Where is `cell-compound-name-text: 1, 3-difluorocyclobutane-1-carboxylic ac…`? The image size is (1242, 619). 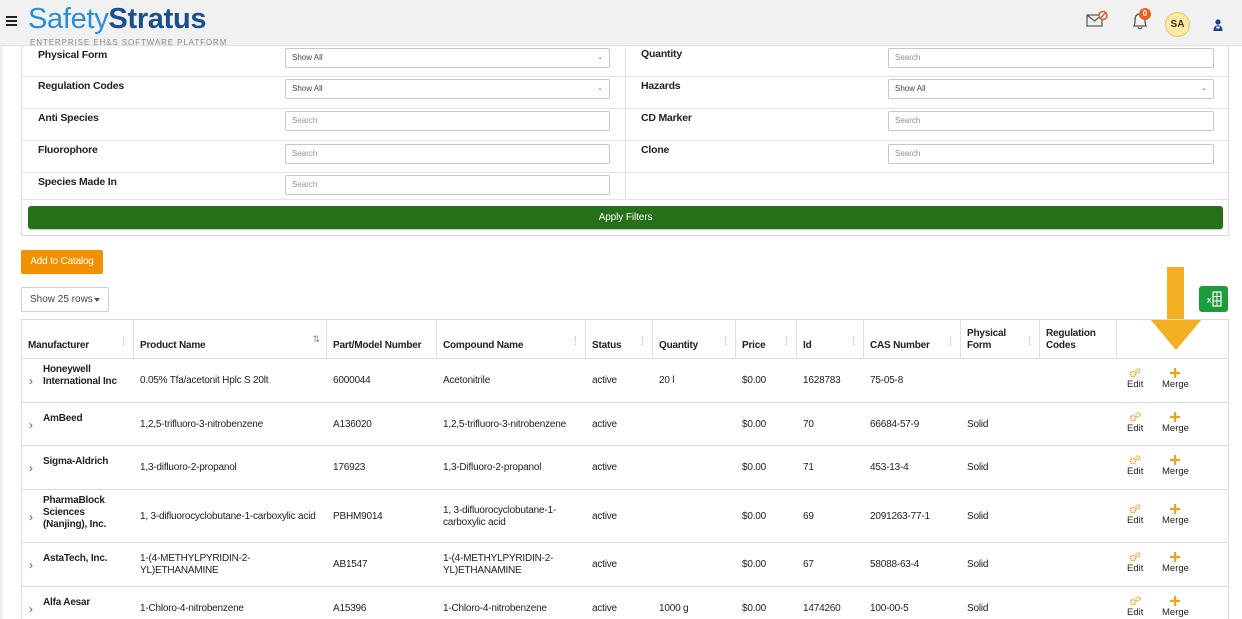 cell-compound-name-text: 1, 3-difluorocyclobutane-1-carboxylic ac… is located at coordinates (499, 516).